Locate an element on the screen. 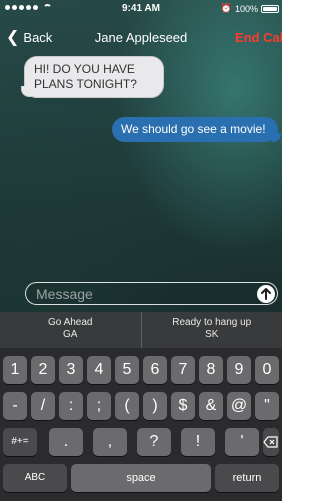  key-question: ? is located at coordinates (154, 442).